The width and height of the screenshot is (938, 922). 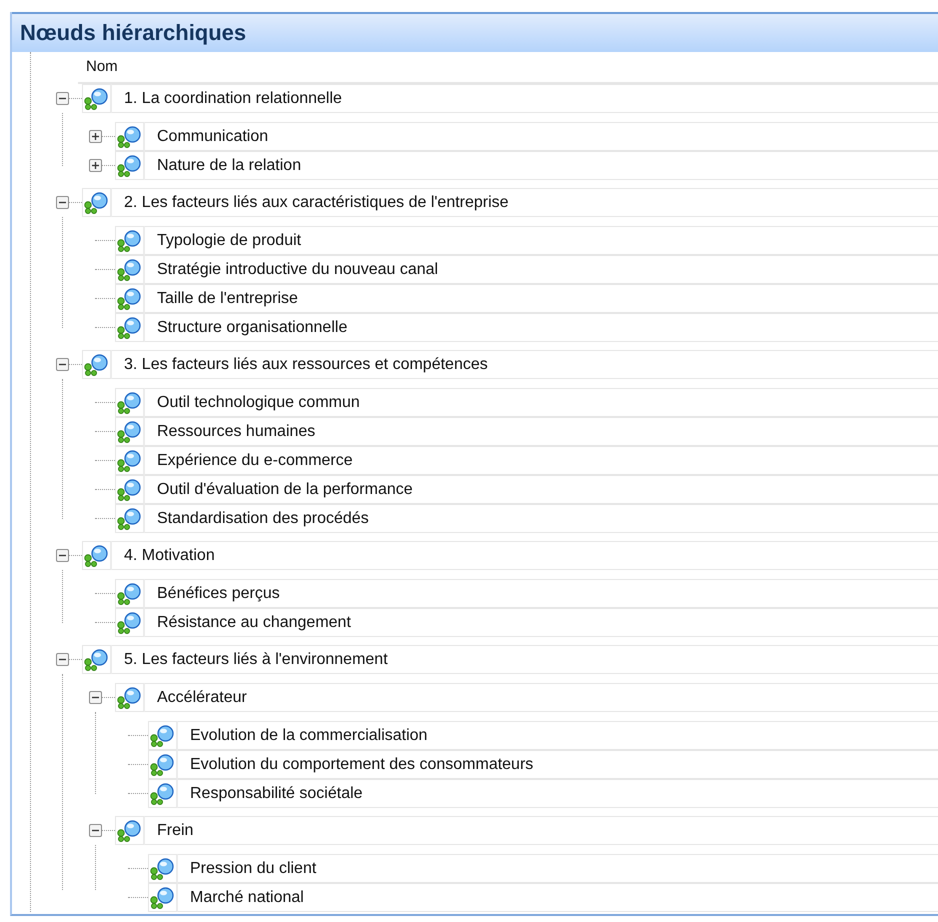 What do you see at coordinates (541, 460) in the screenshot?
I see `tree-item: Expérience du e-commerce` at bounding box center [541, 460].